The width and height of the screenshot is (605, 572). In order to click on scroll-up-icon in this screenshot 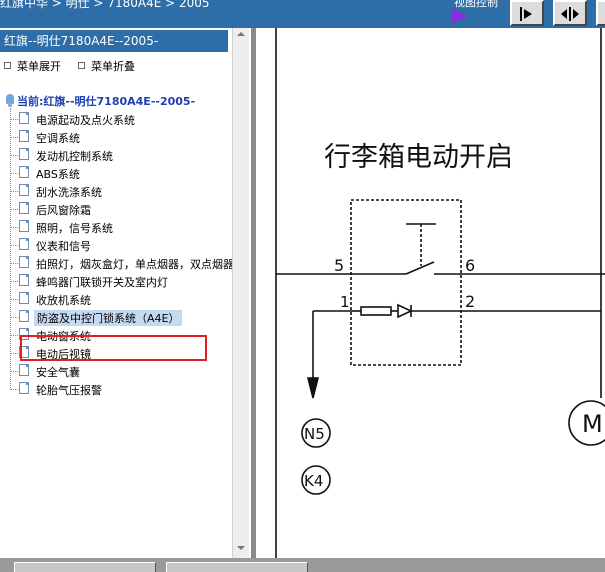, I will do `click(241, 34)`.